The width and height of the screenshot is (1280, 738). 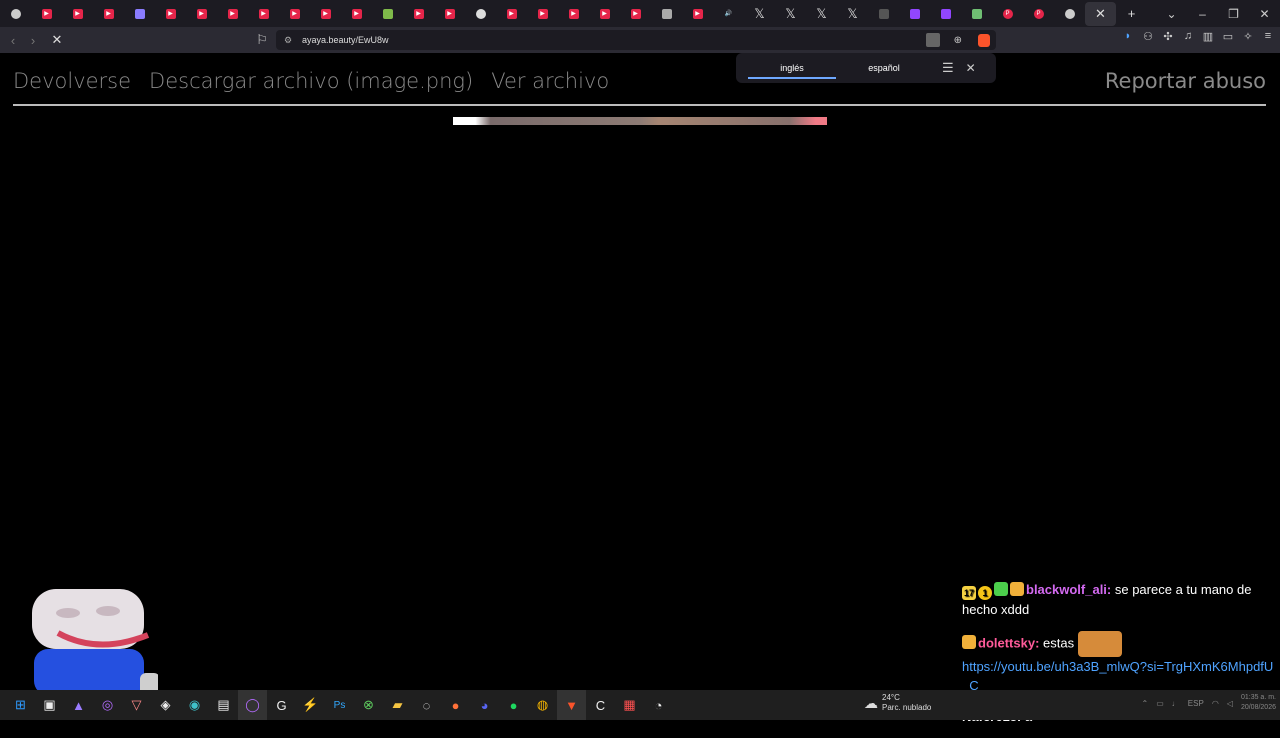 What do you see at coordinates (550, 81) in the screenshot?
I see `view-file-link: Ver archivo` at bounding box center [550, 81].